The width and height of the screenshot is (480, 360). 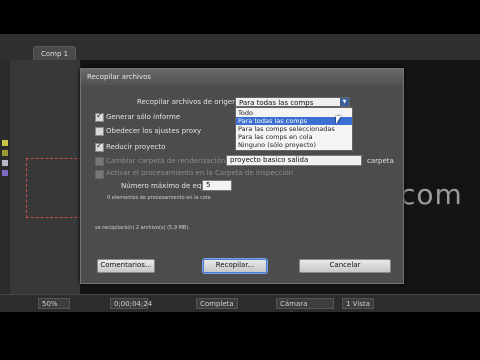 What do you see at coordinates (174, 161) in the screenshot?
I see `change-render-folder-label: Cambiar carpeta de renderización por:` at bounding box center [174, 161].